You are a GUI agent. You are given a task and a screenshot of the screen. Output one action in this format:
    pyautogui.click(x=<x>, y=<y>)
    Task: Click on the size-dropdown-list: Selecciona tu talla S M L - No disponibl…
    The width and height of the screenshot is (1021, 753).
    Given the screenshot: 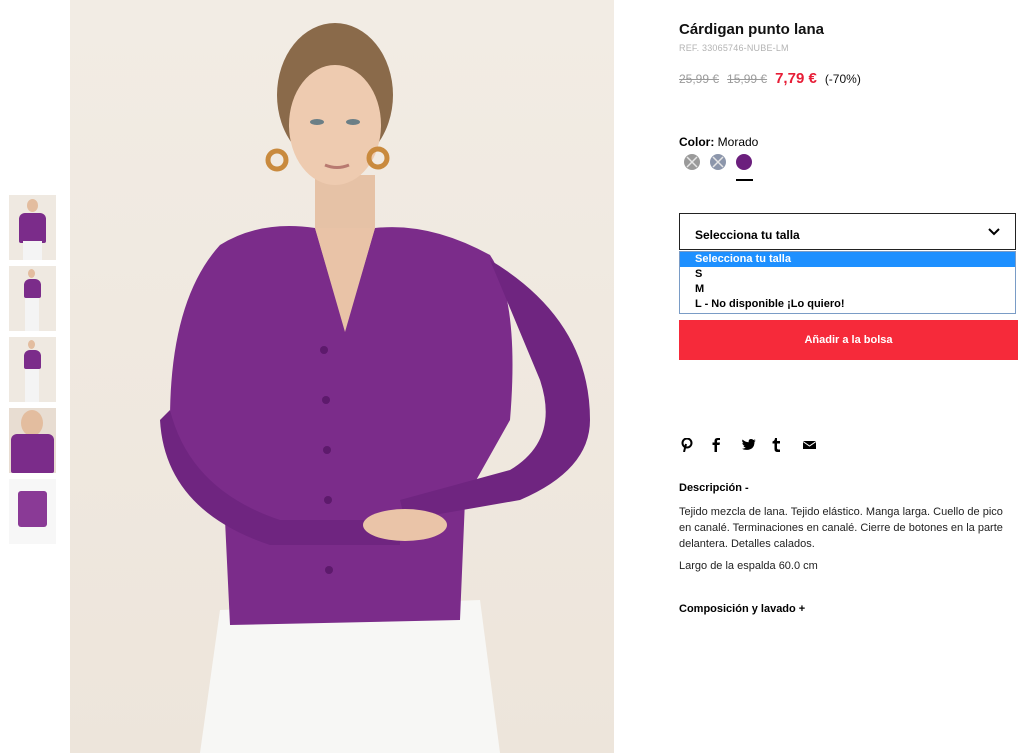 What is the action you would take?
    pyautogui.click(x=847, y=282)
    